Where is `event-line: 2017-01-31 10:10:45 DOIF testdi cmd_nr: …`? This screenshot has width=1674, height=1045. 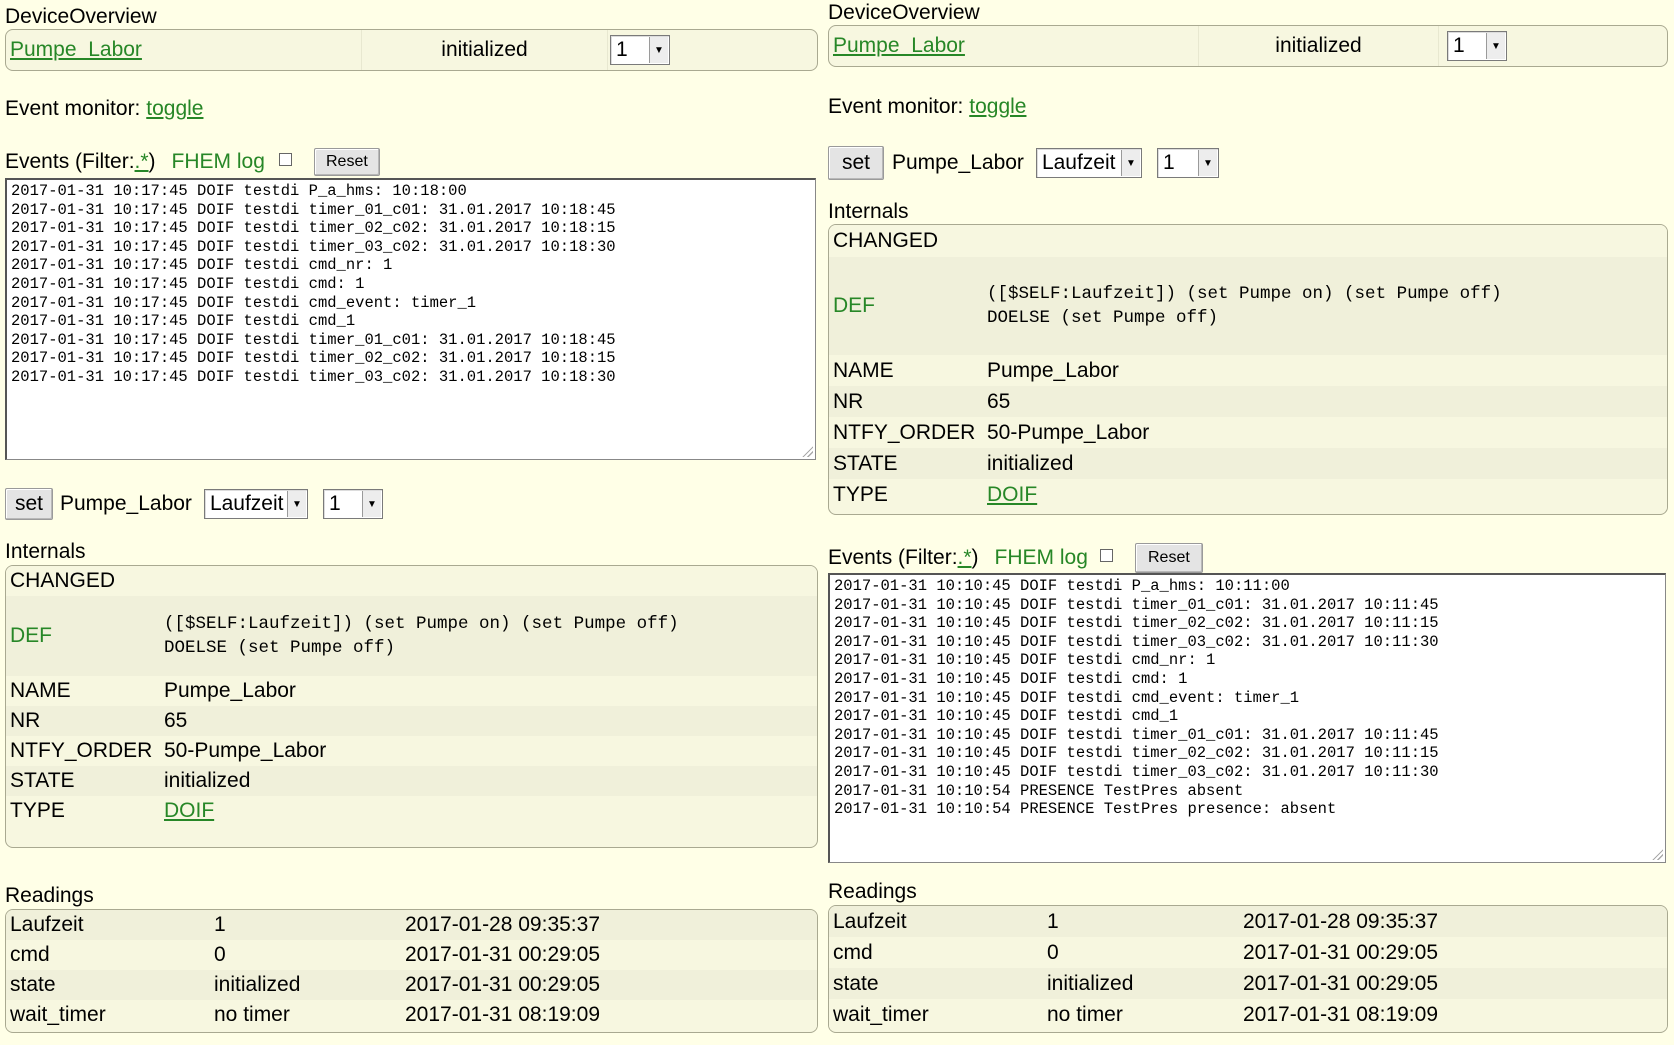
event-line: 2017-01-31 10:10:45 DOIF testdi cmd_nr: … is located at coordinates (1025, 660).